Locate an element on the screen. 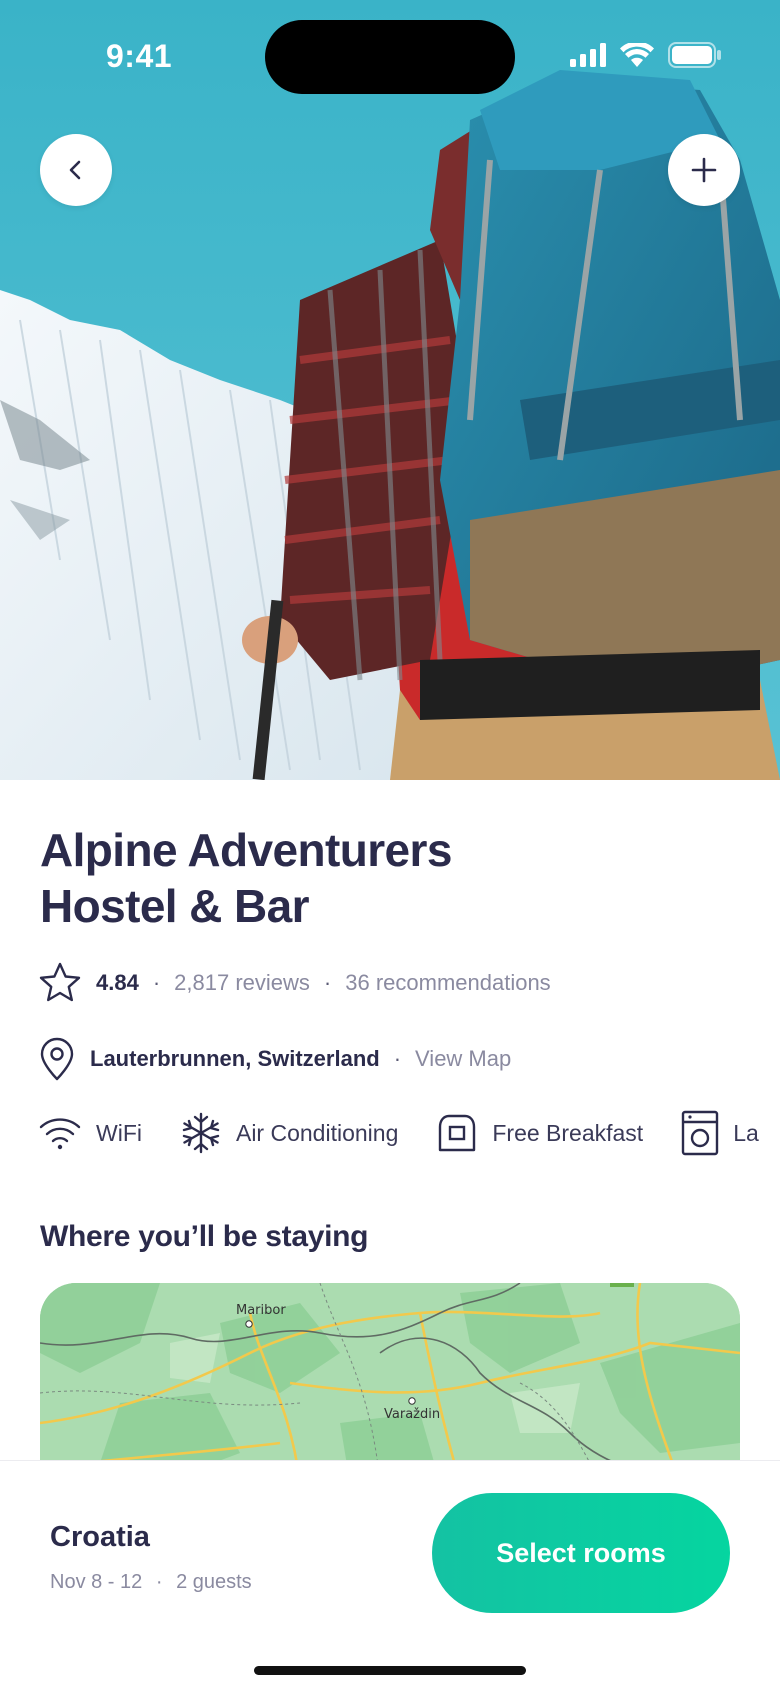 This screenshot has width=780, height=1690. status-icons is located at coordinates (646, 55).